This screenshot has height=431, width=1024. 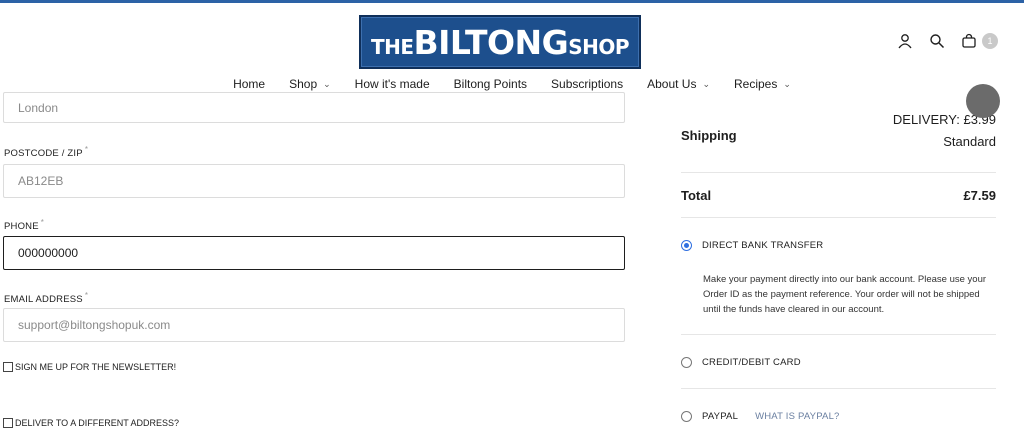 I want to click on site-logo: THEBILTONGSHOP, so click(x=500, y=42).